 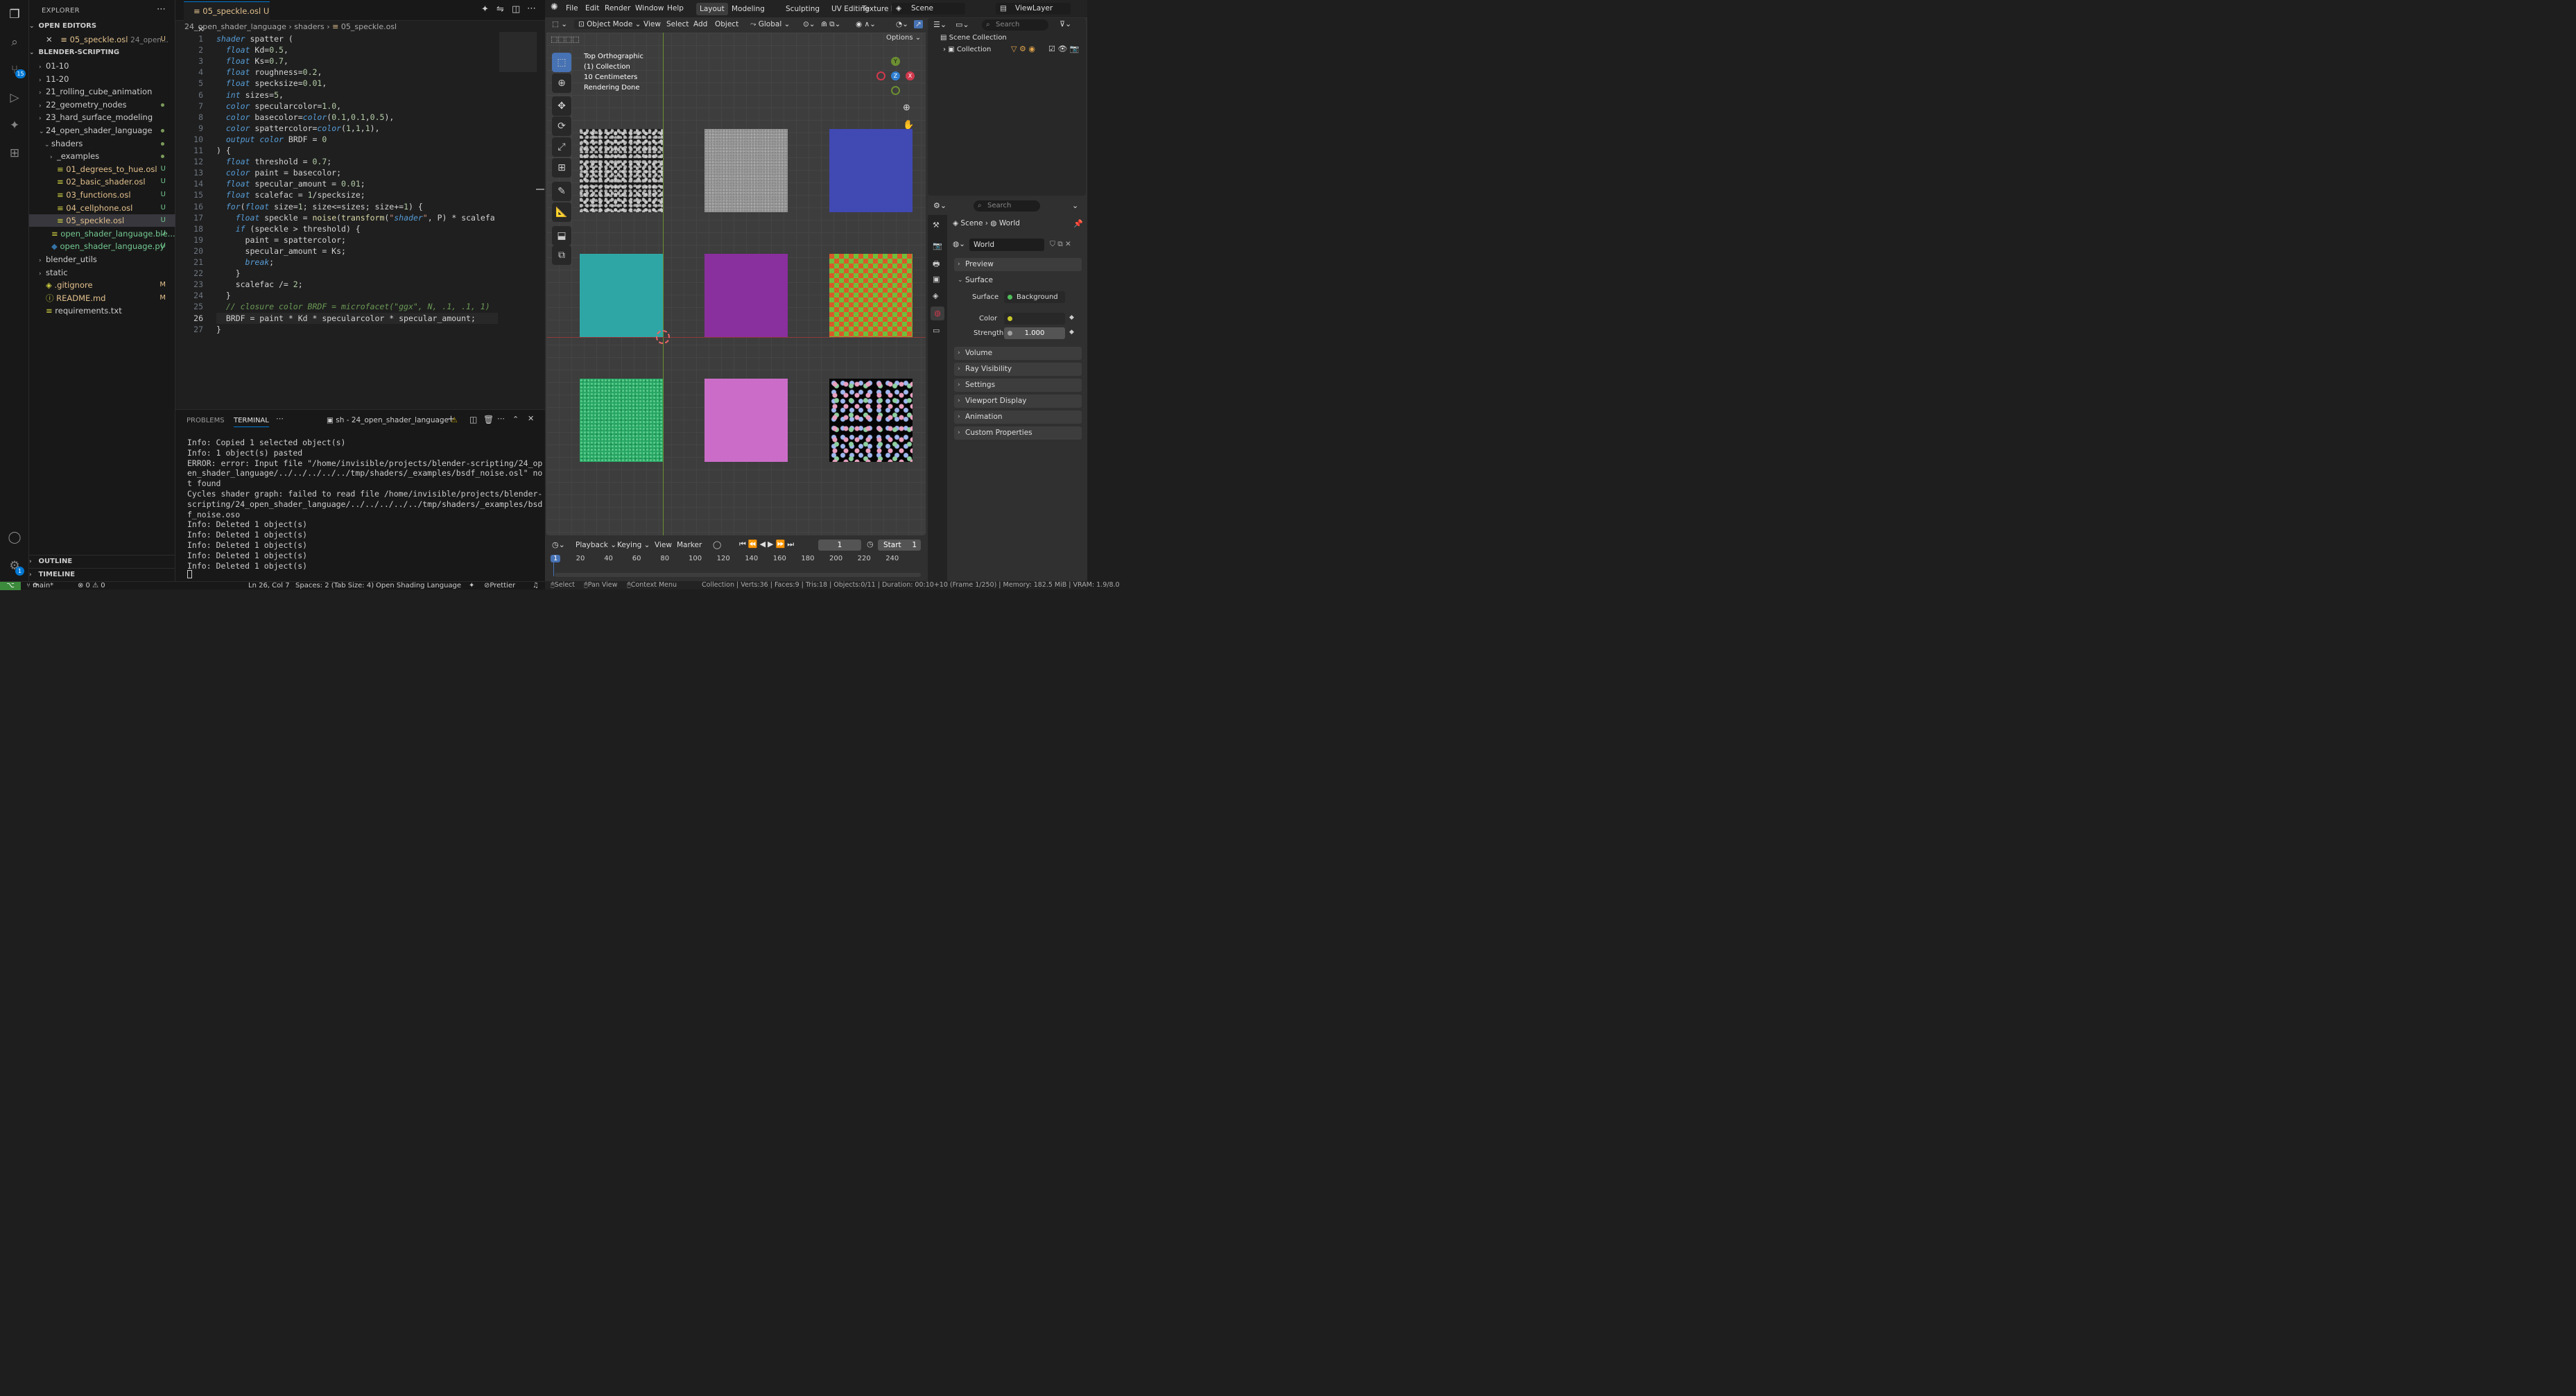 What do you see at coordinates (1007, 206) in the screenshot?
I see `properties-search: ⌕ Search` at bounding box center [1007, 206].